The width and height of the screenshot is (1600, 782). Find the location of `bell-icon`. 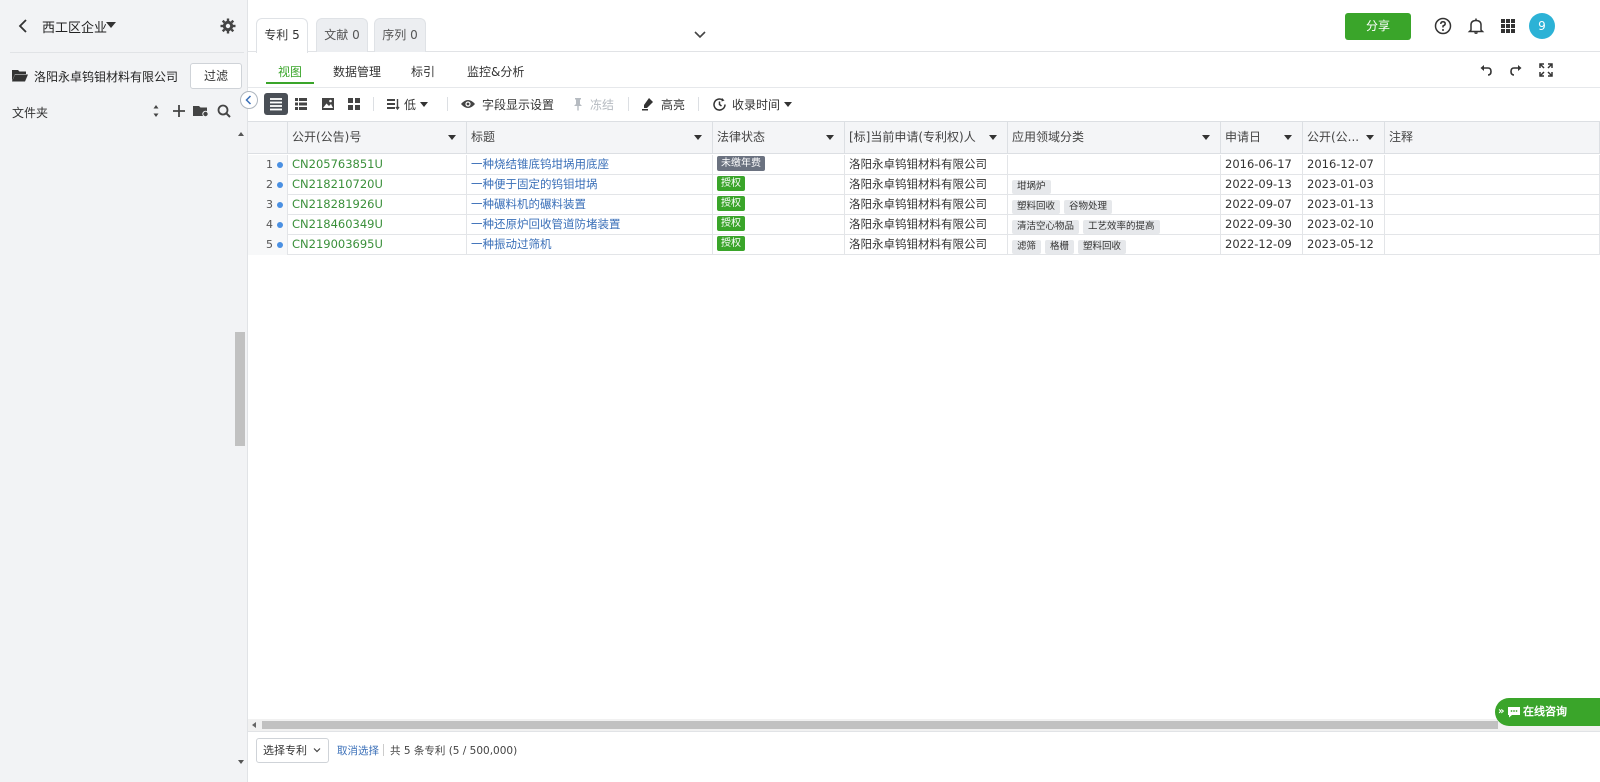

bell-icon is located at coordinates (1476, 26).